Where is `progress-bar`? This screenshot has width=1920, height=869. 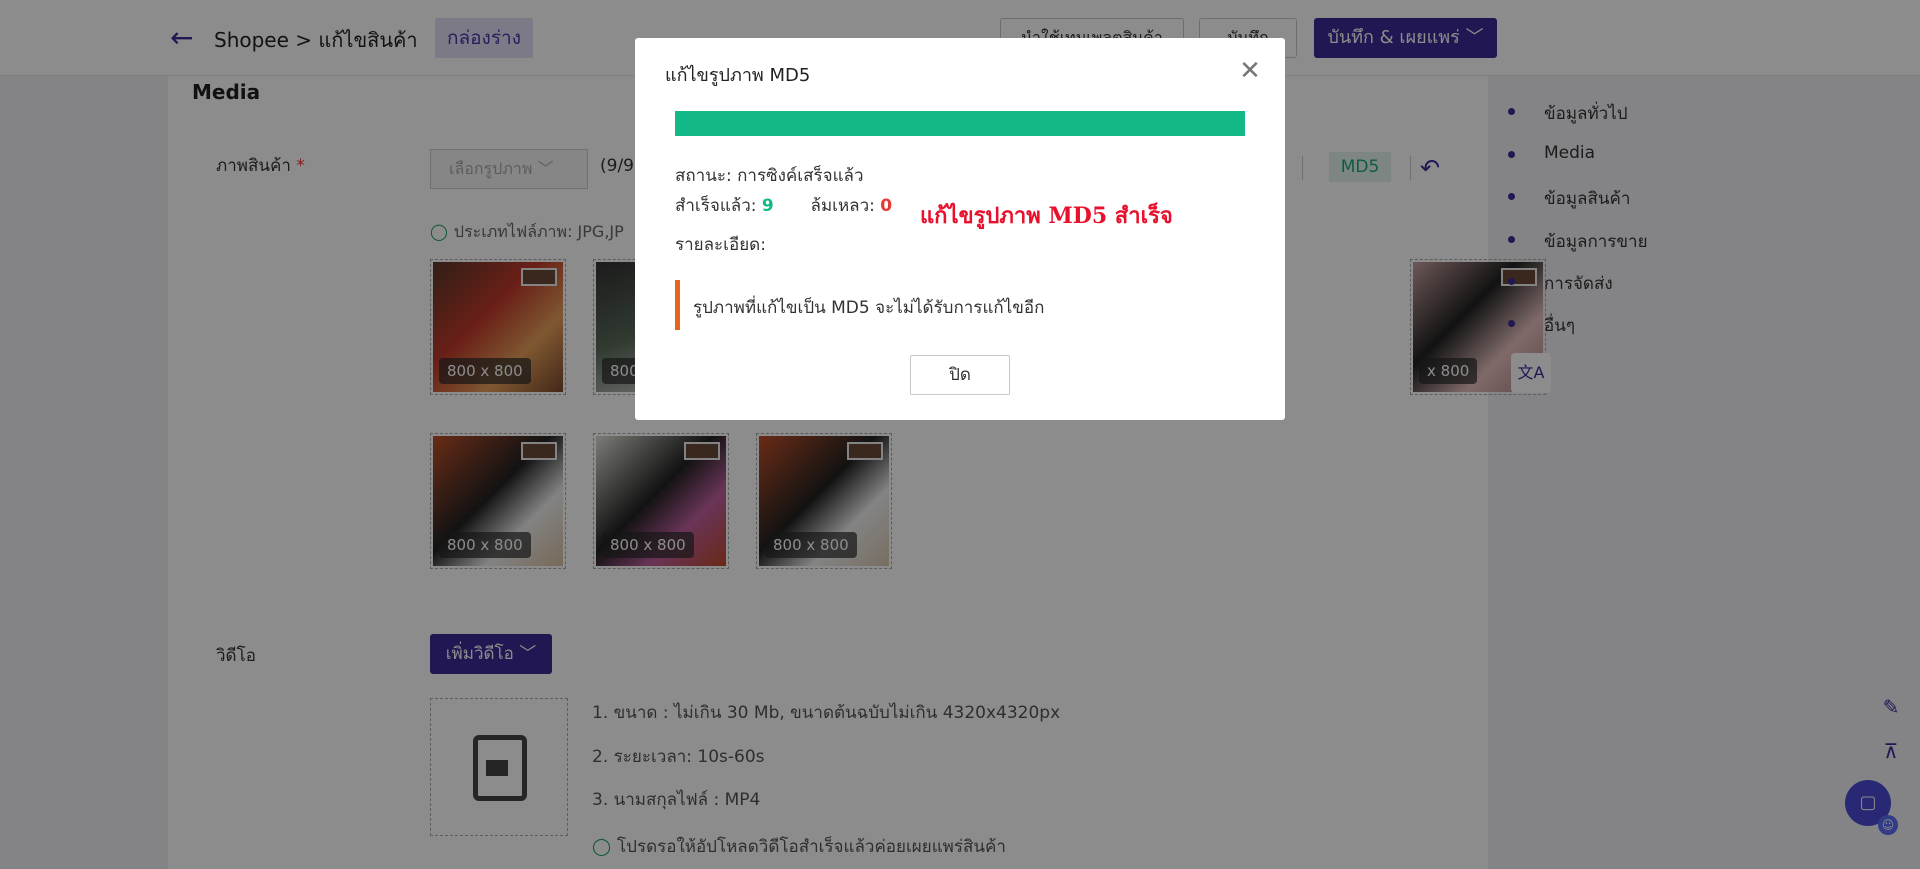 progress-bar is located at coordinates (960, 123).